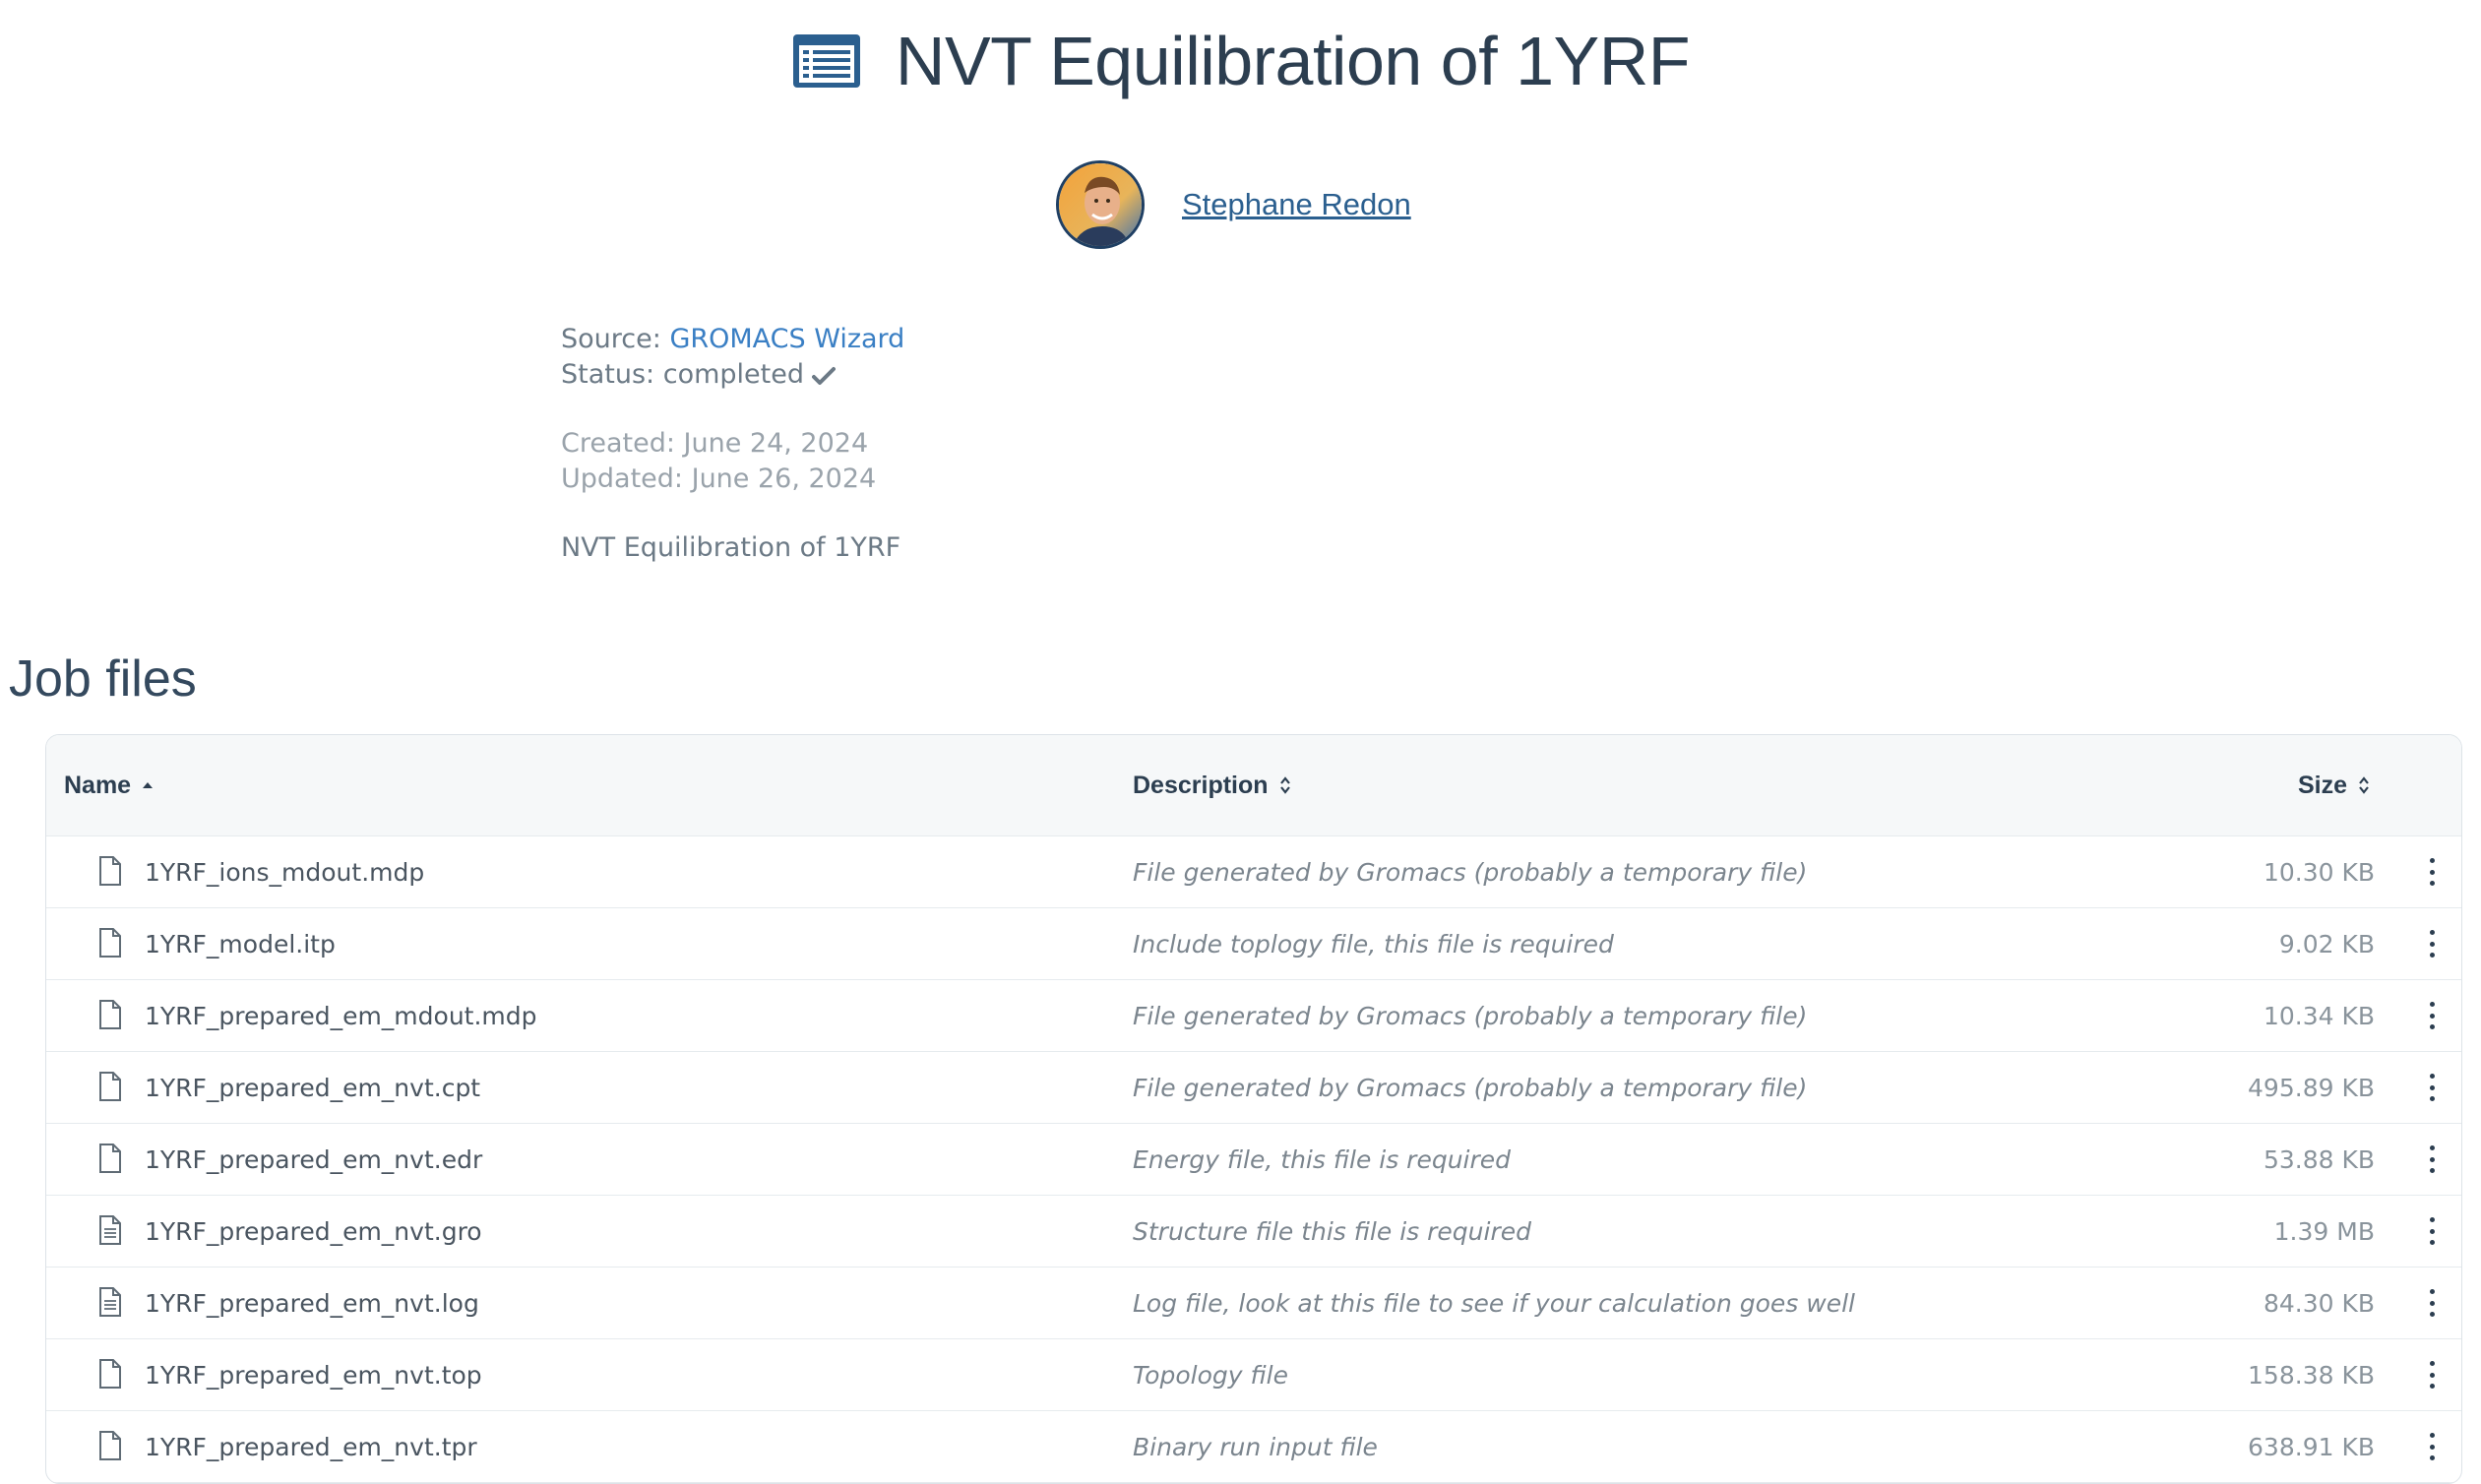  Describe the element at coordinates (2319, 1015) in the screenshot. I see `file-size: 10.34 KB` at that location.